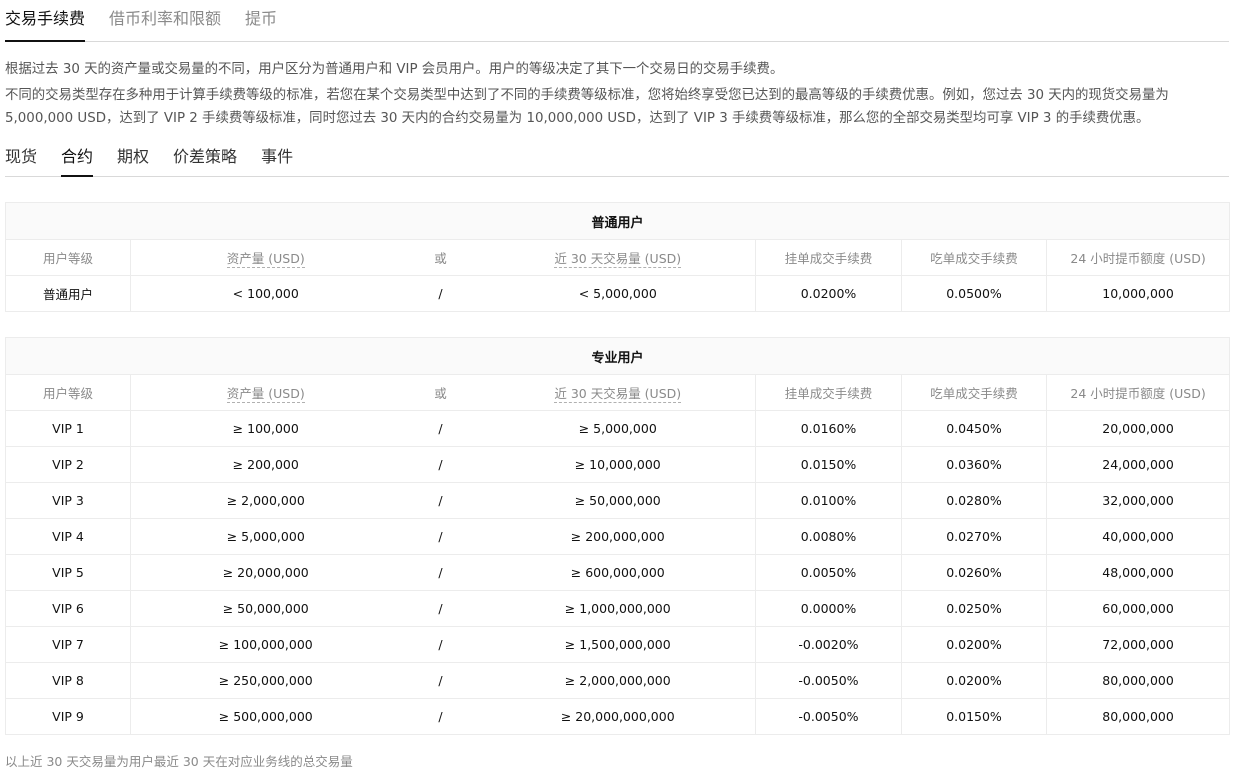 Image resolution: width=1249 pixels, height=773 pixels. I want to click on cell-volume: ≥ 600,000,000, so click(618, 572).